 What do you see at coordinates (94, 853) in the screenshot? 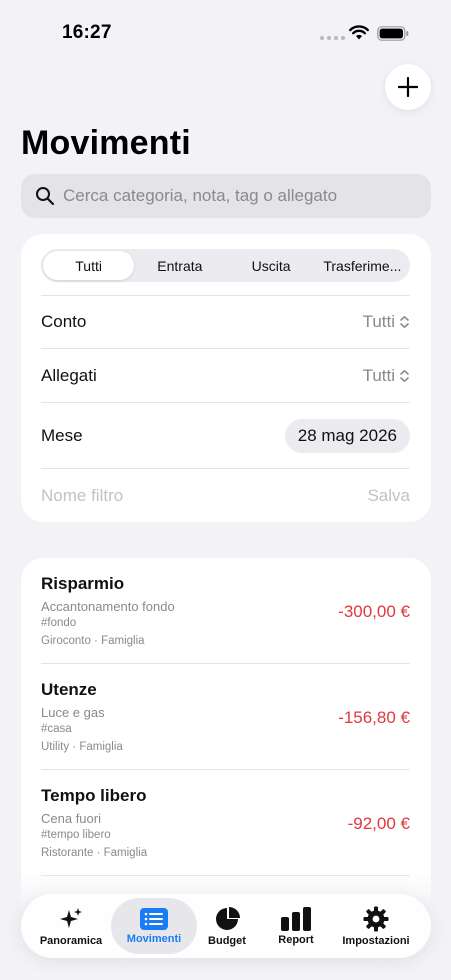
I see `transaction-meta: Ristorante · Famiglia` at bounding box center [94, 853].